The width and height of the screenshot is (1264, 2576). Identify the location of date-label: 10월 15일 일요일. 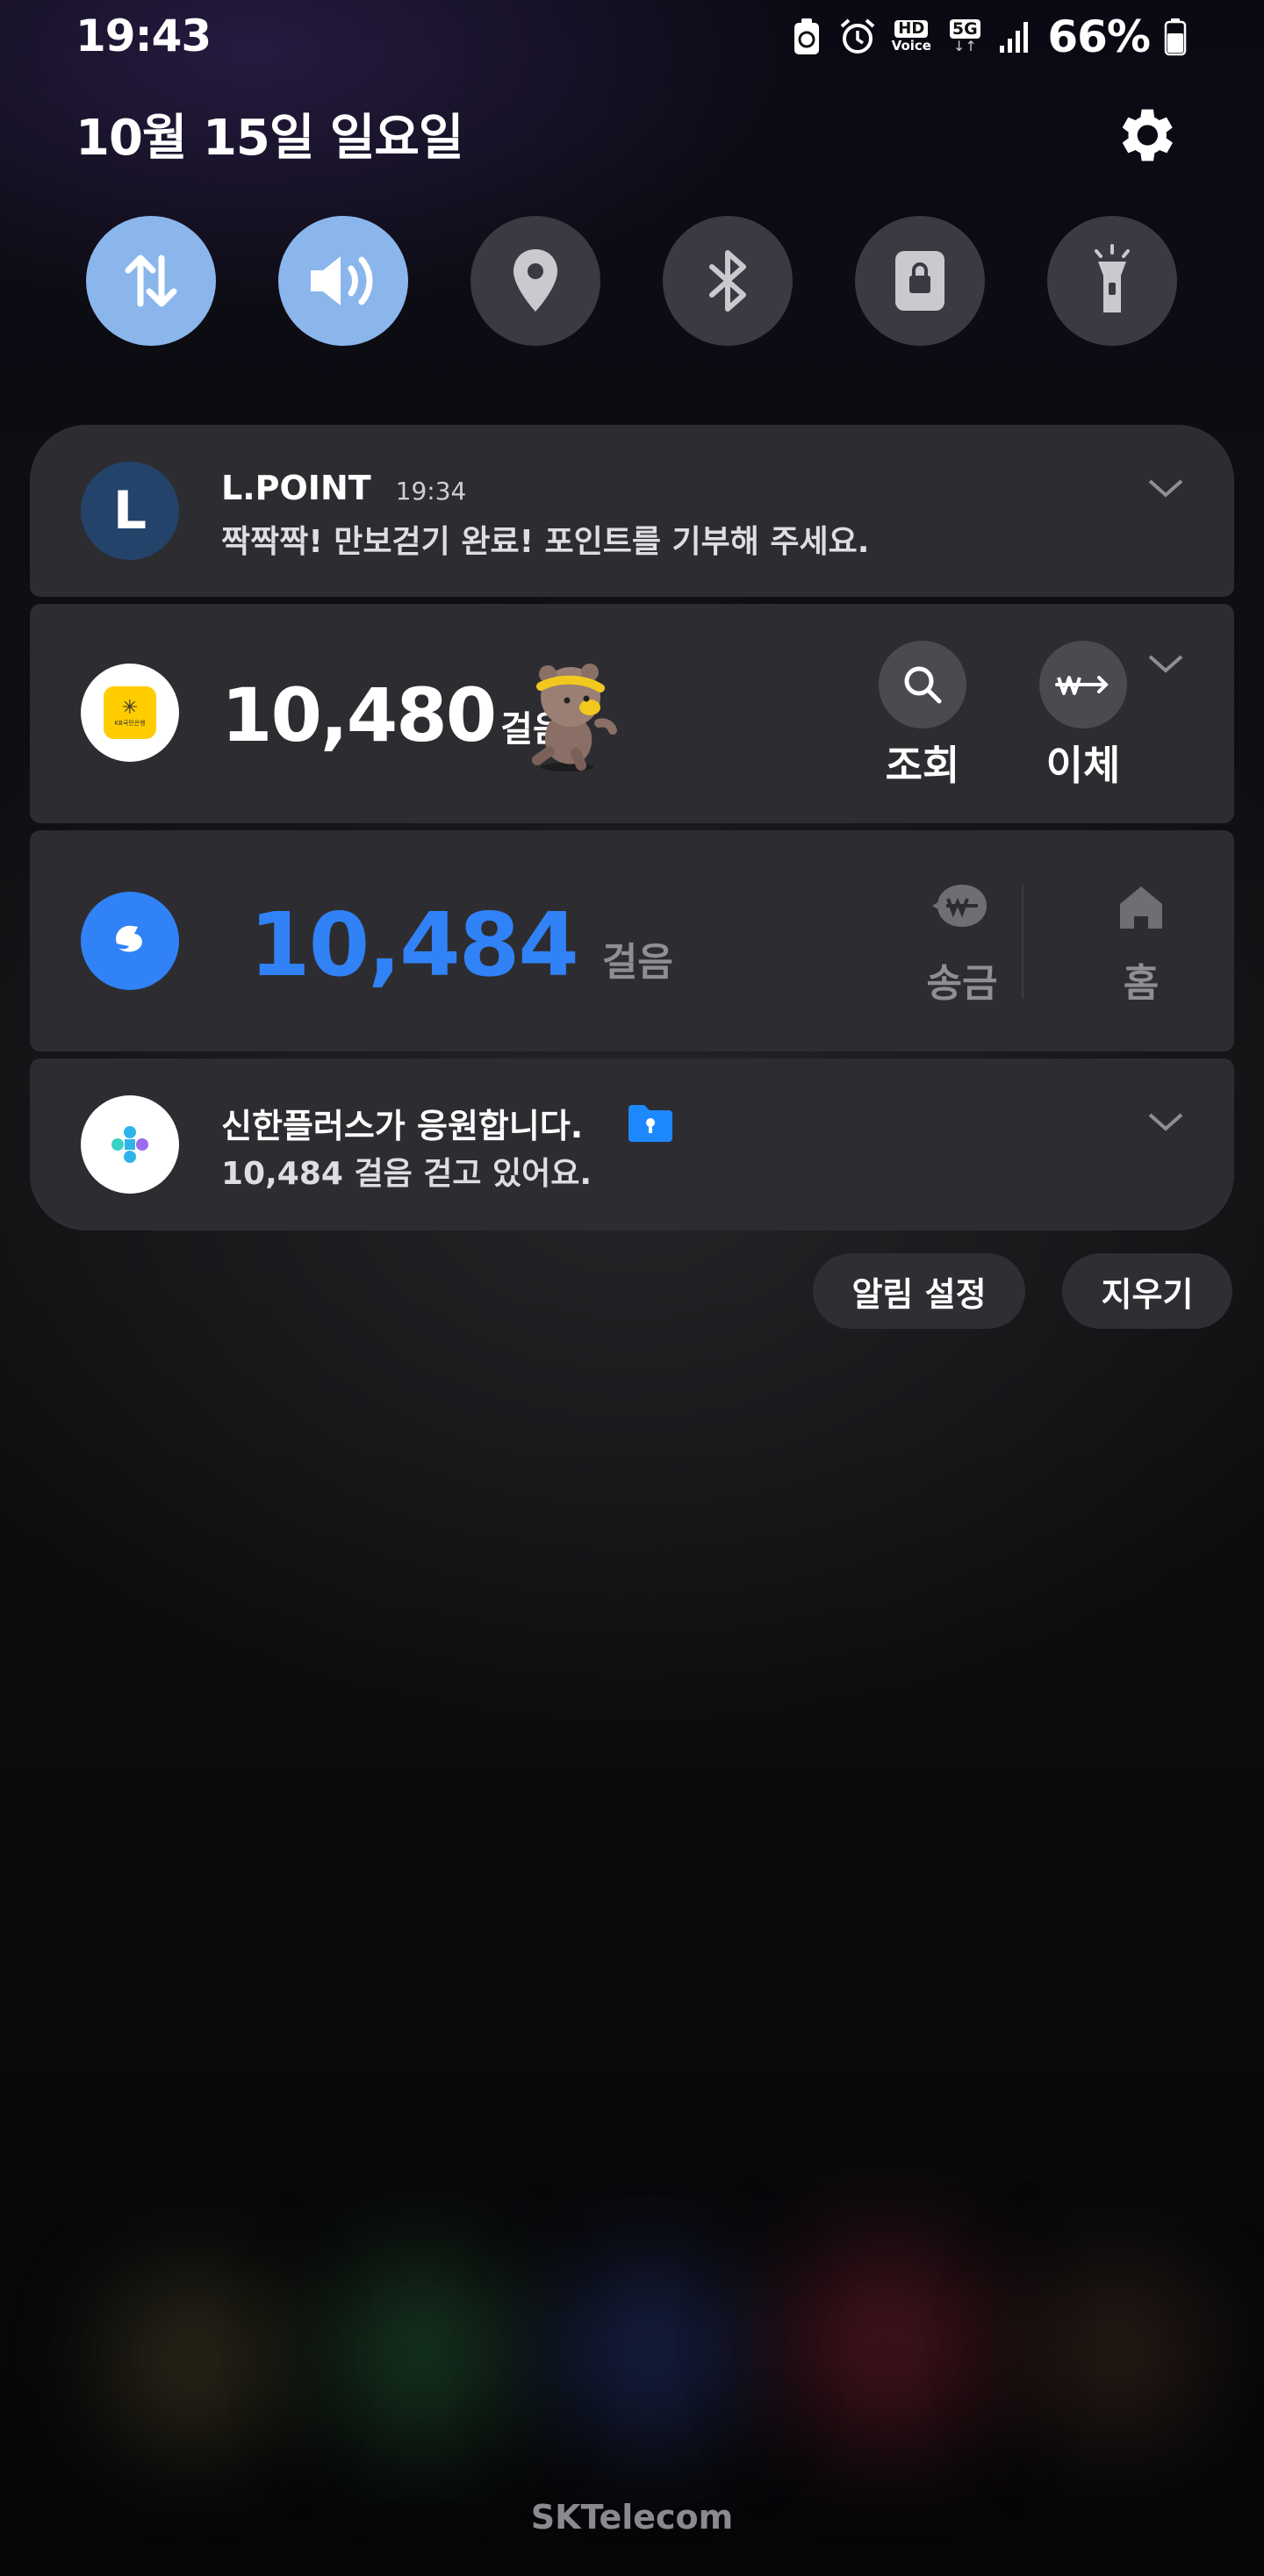
(269, 138).